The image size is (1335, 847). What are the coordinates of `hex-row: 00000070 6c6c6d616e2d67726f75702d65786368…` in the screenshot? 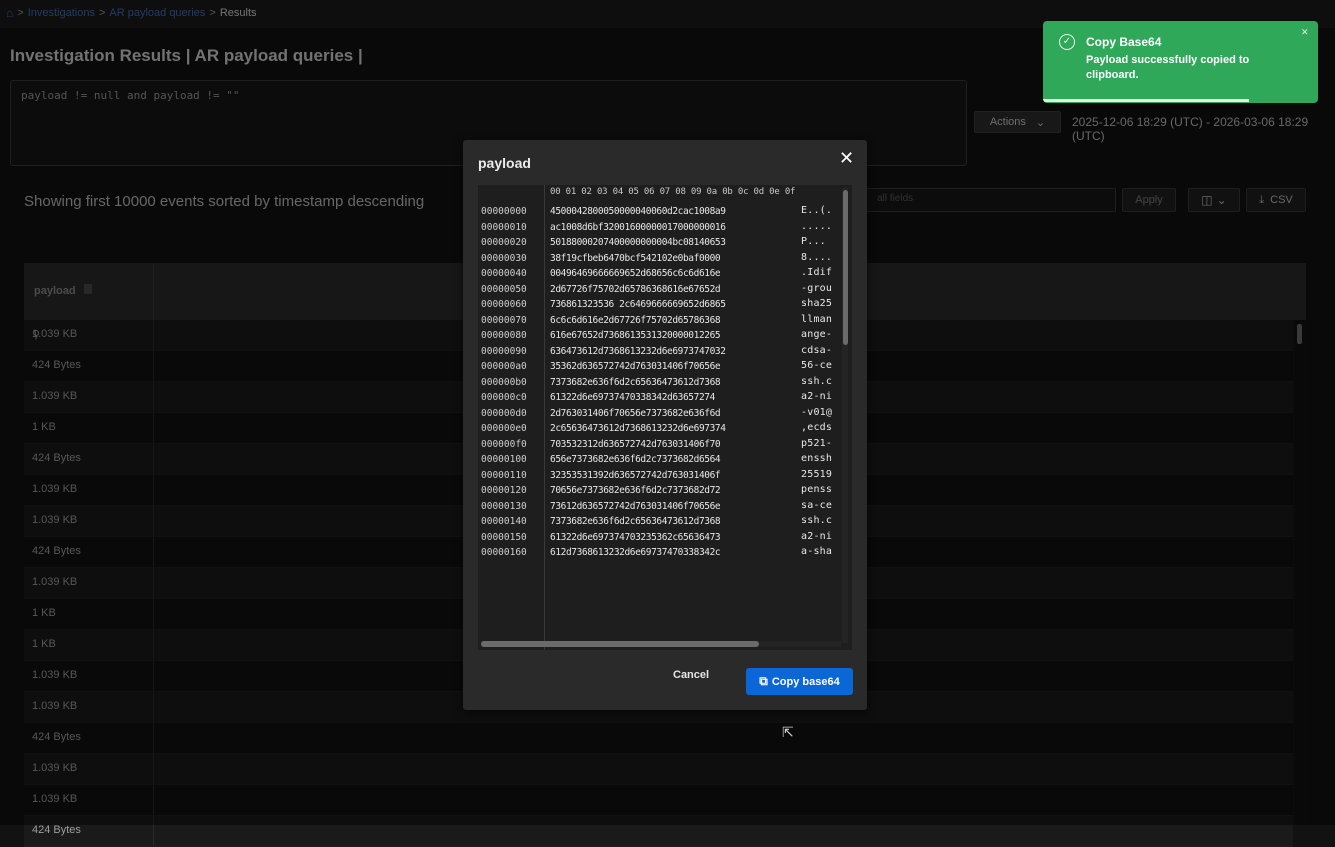 It's located at (665, 322).